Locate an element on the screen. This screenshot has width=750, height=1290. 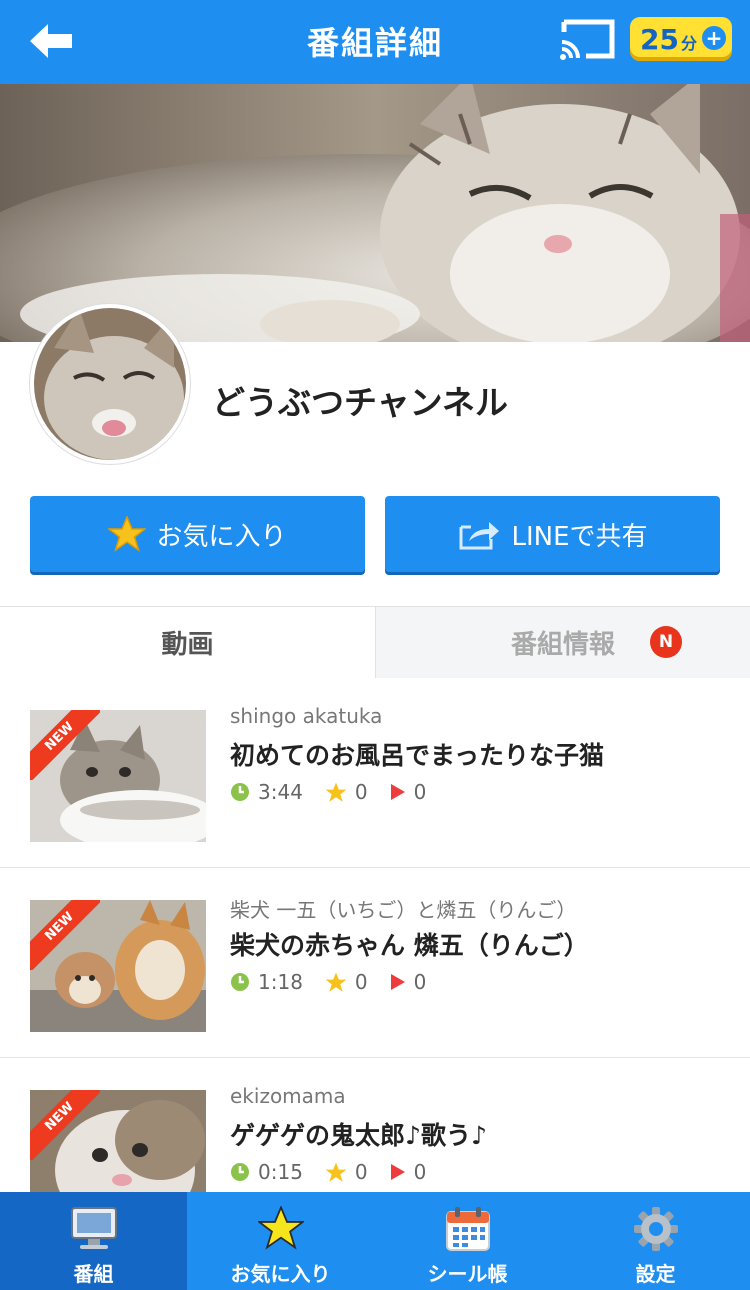
video-author: shingo akatuka is located at coordinates (306, 716).